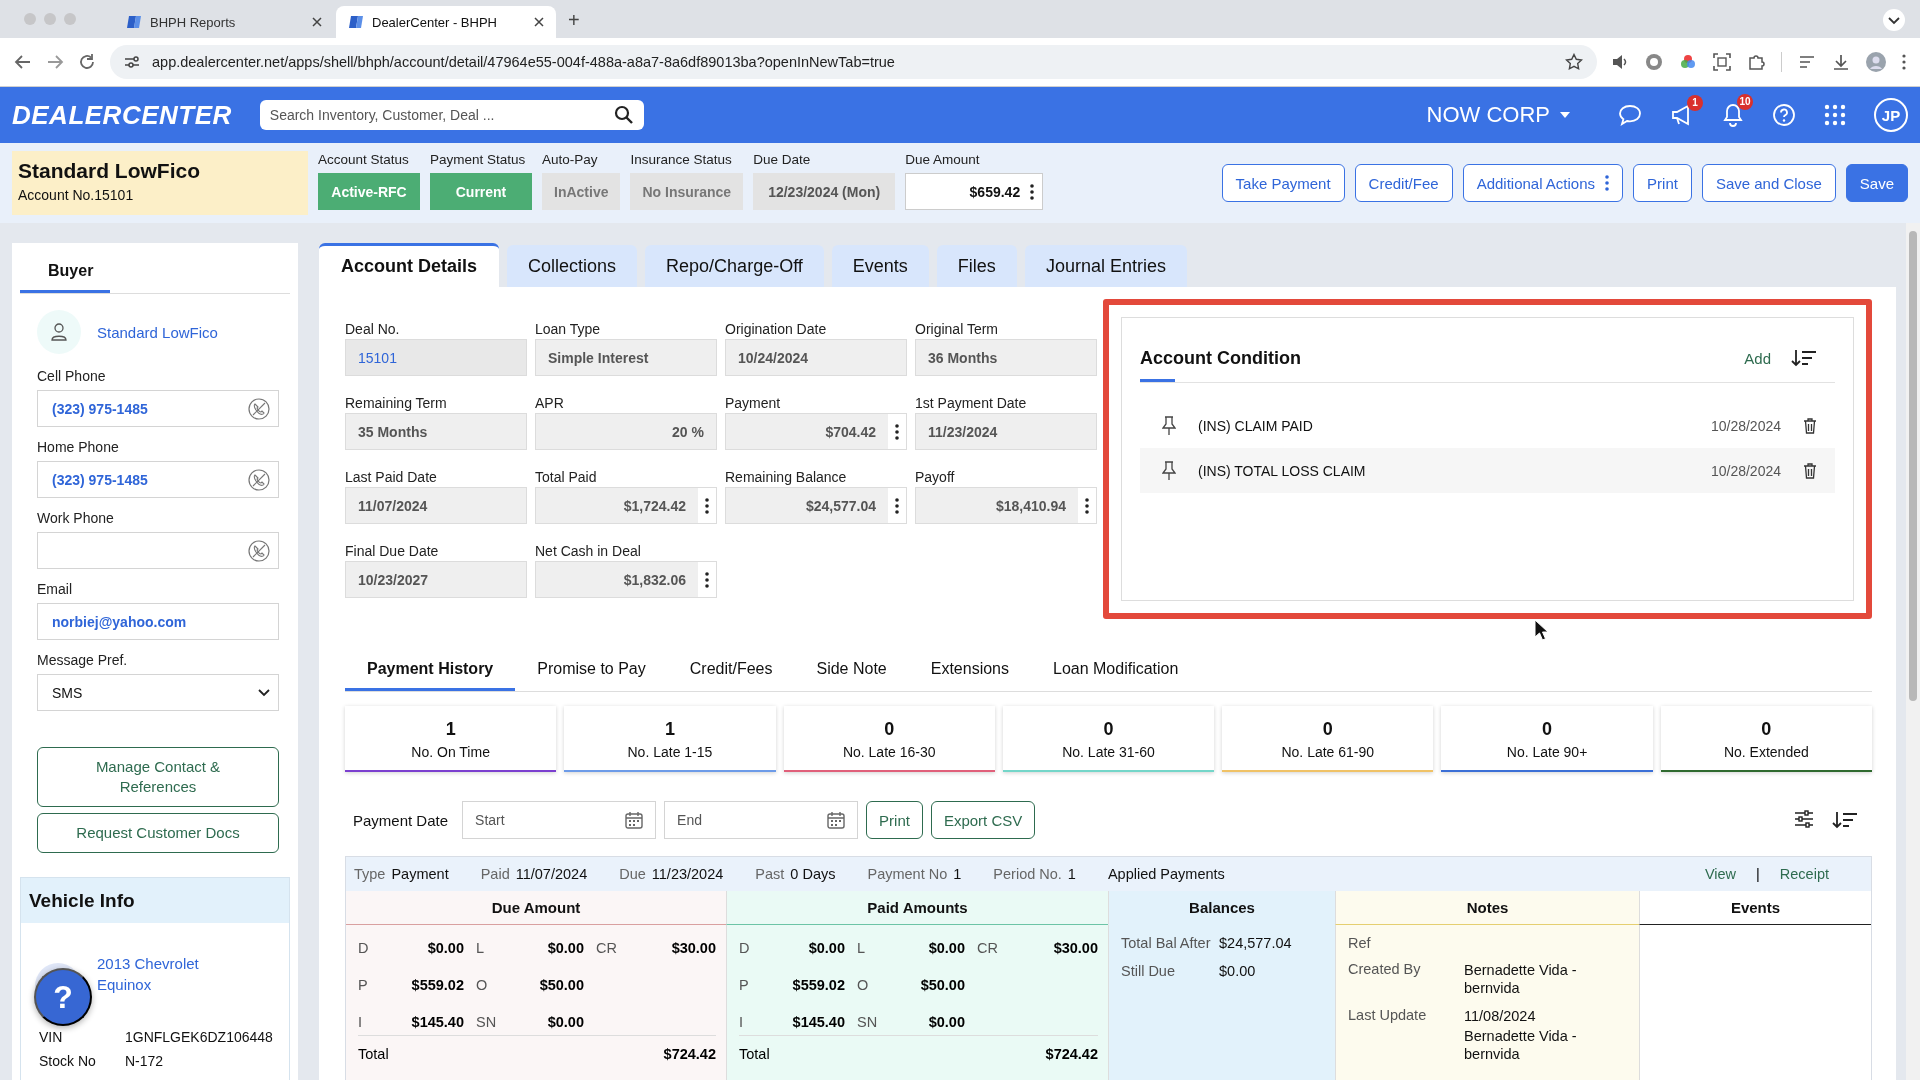 This screenshot has width=1920, height=1080. Describe the element at coordinates (23, 62) in the screenshot. I see `back-icon` at that location.